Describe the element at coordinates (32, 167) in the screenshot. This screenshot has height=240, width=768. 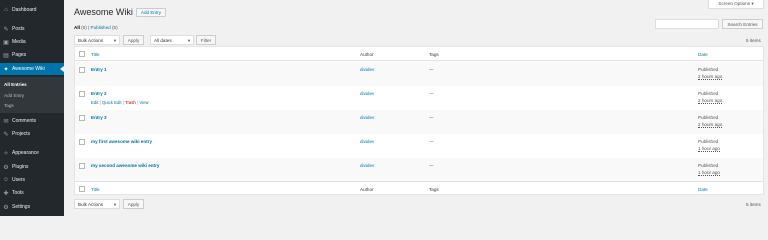
I see `menu-plugins: ⚙ Plugins` at that location.